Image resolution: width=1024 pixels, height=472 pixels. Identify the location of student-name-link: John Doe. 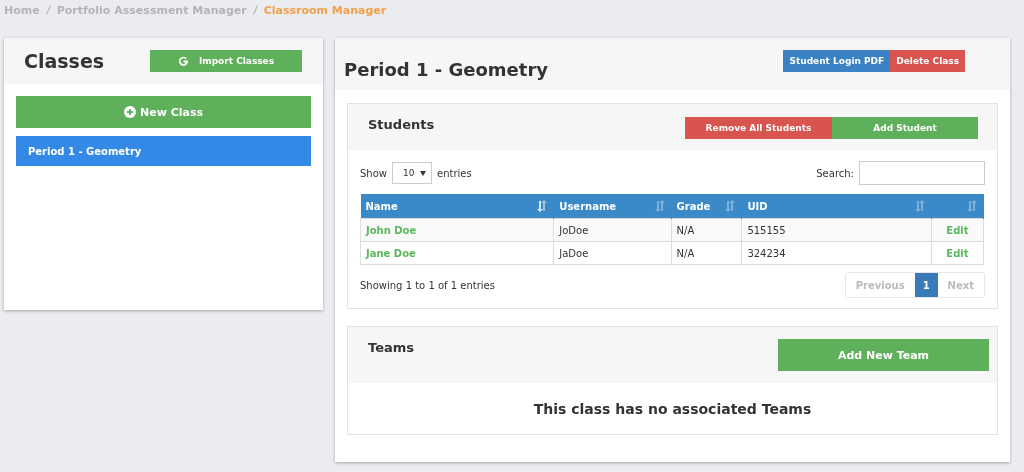
(457, 230).